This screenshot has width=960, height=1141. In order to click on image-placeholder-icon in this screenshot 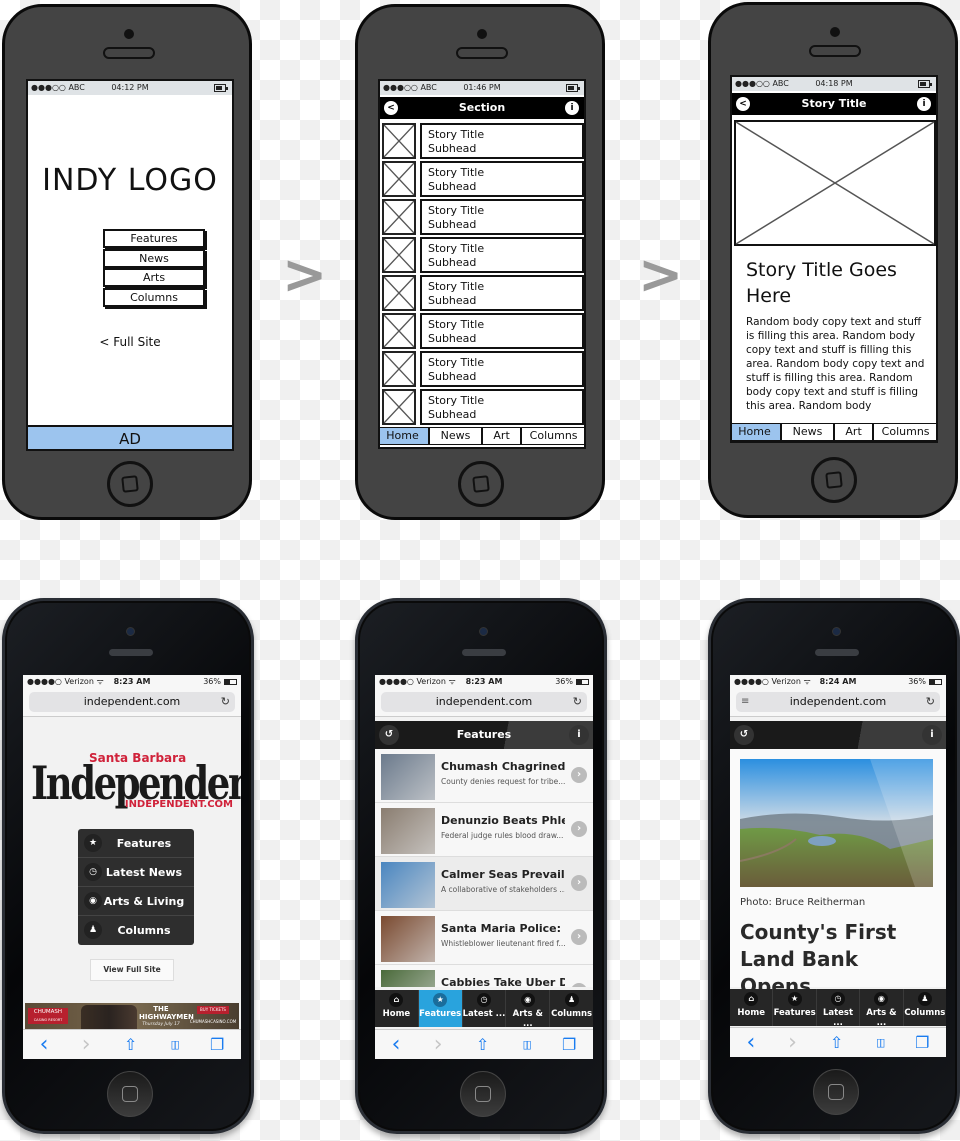, I will do `click(399, 255)`.